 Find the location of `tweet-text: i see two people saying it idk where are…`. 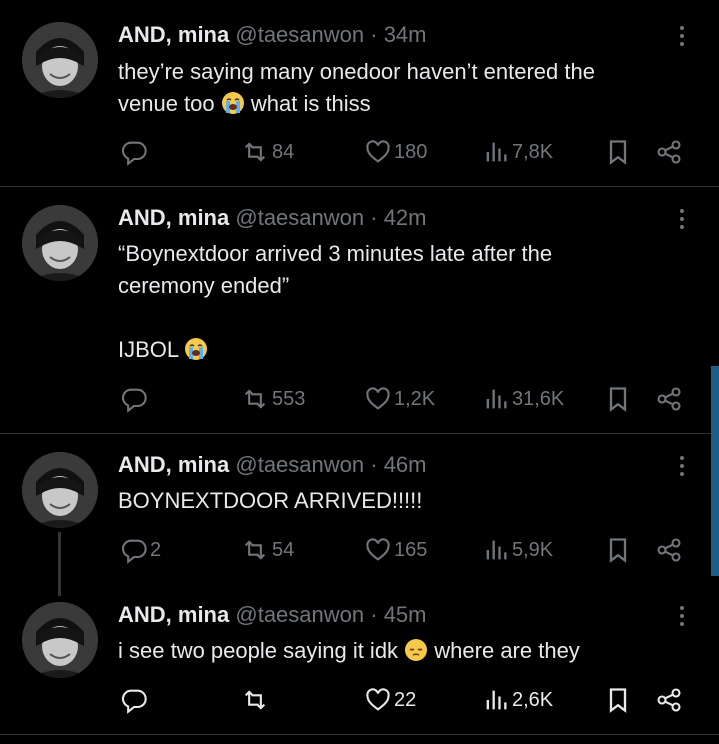

tweet-text: i see two people saying it idk where are… is located at coordinates (349, 650).